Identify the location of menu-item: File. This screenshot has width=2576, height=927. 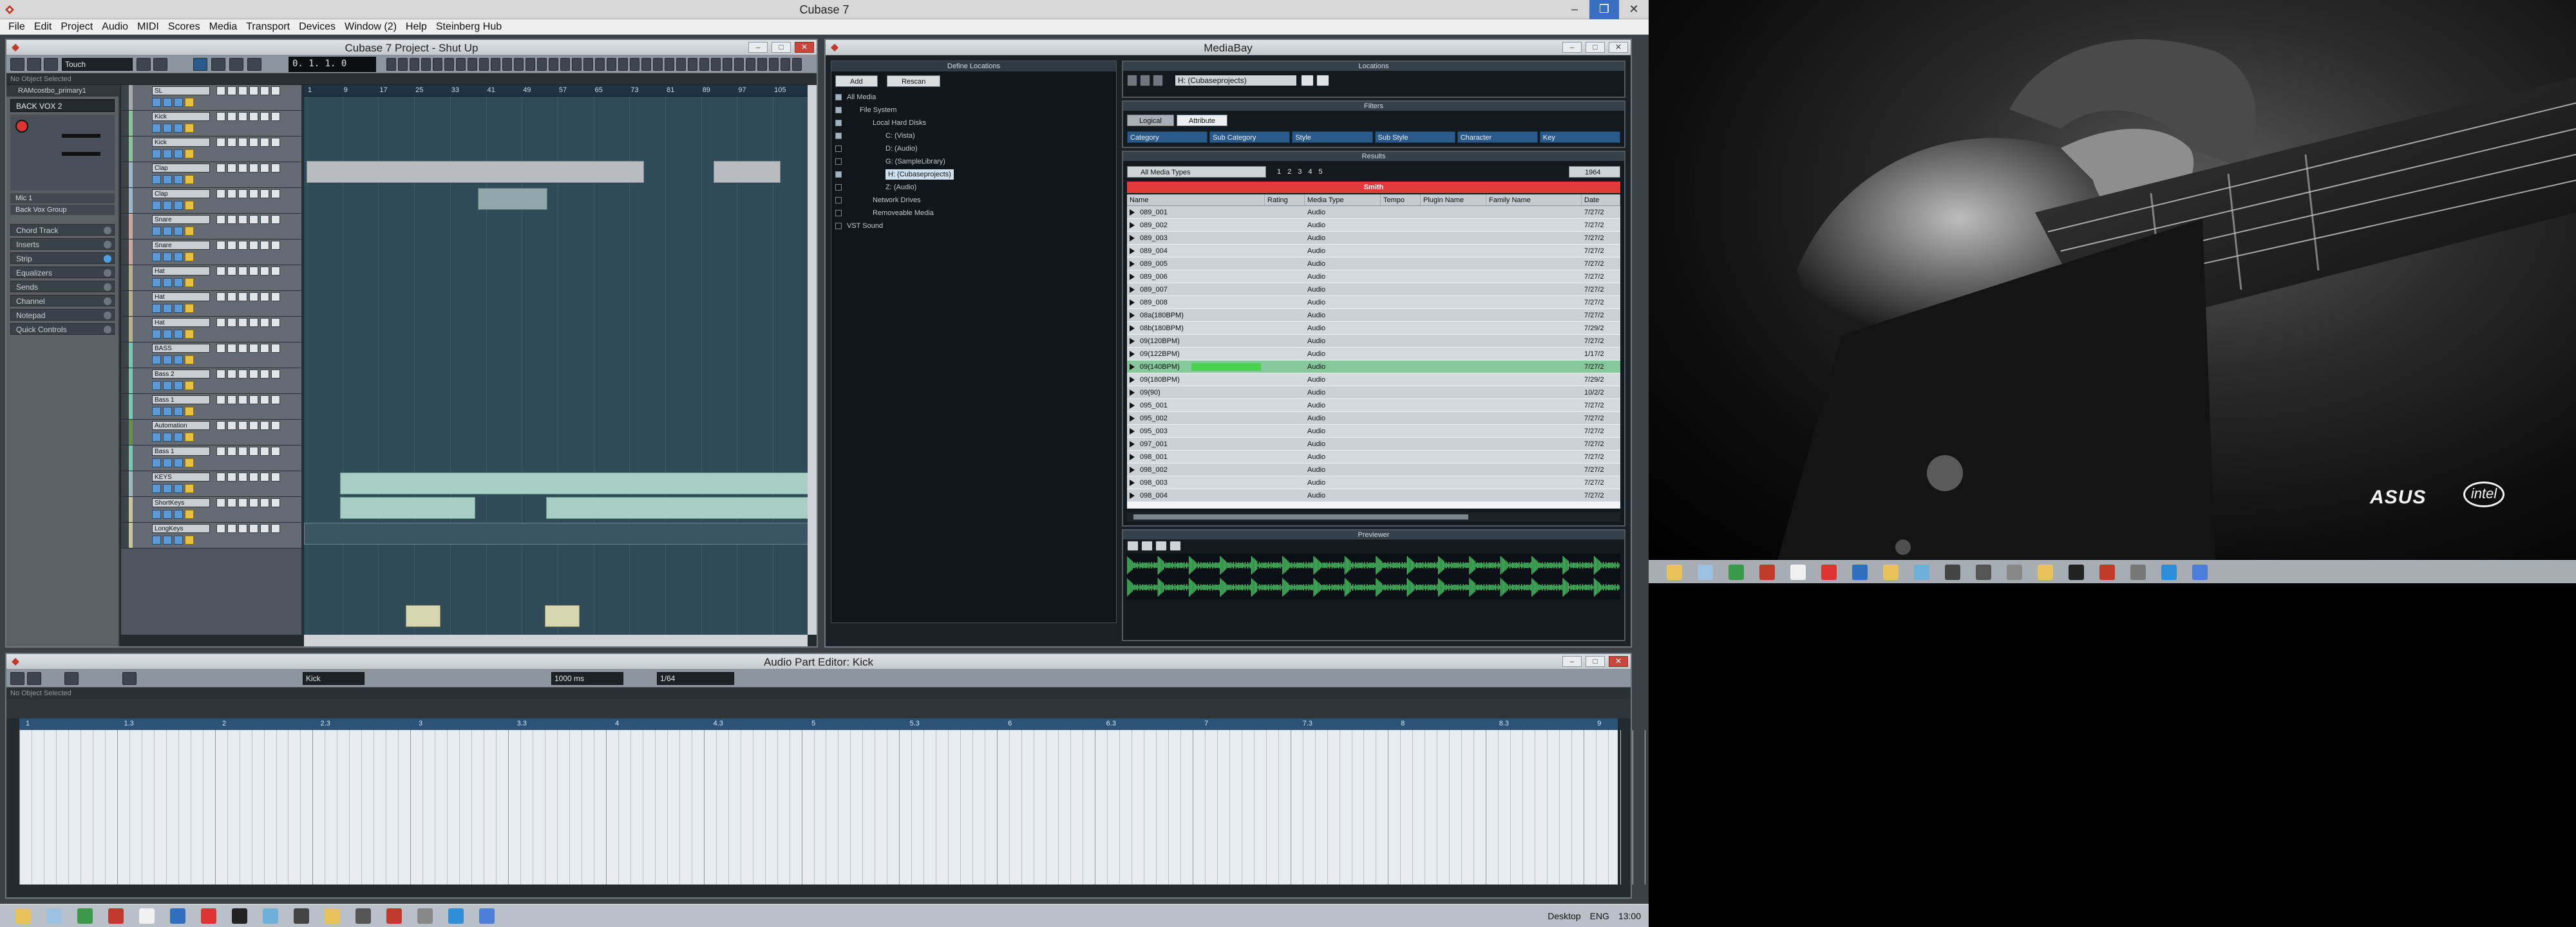
(17, 27).